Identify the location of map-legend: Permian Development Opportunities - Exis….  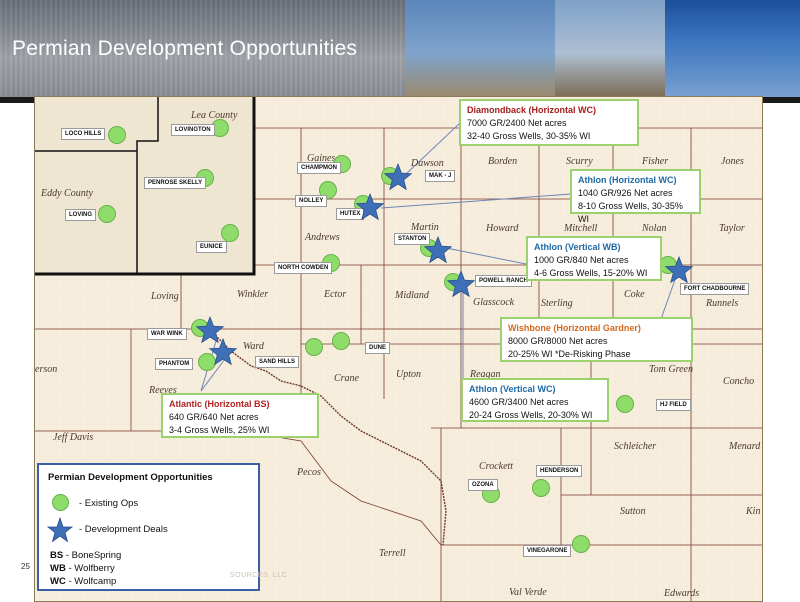
(148, 527).